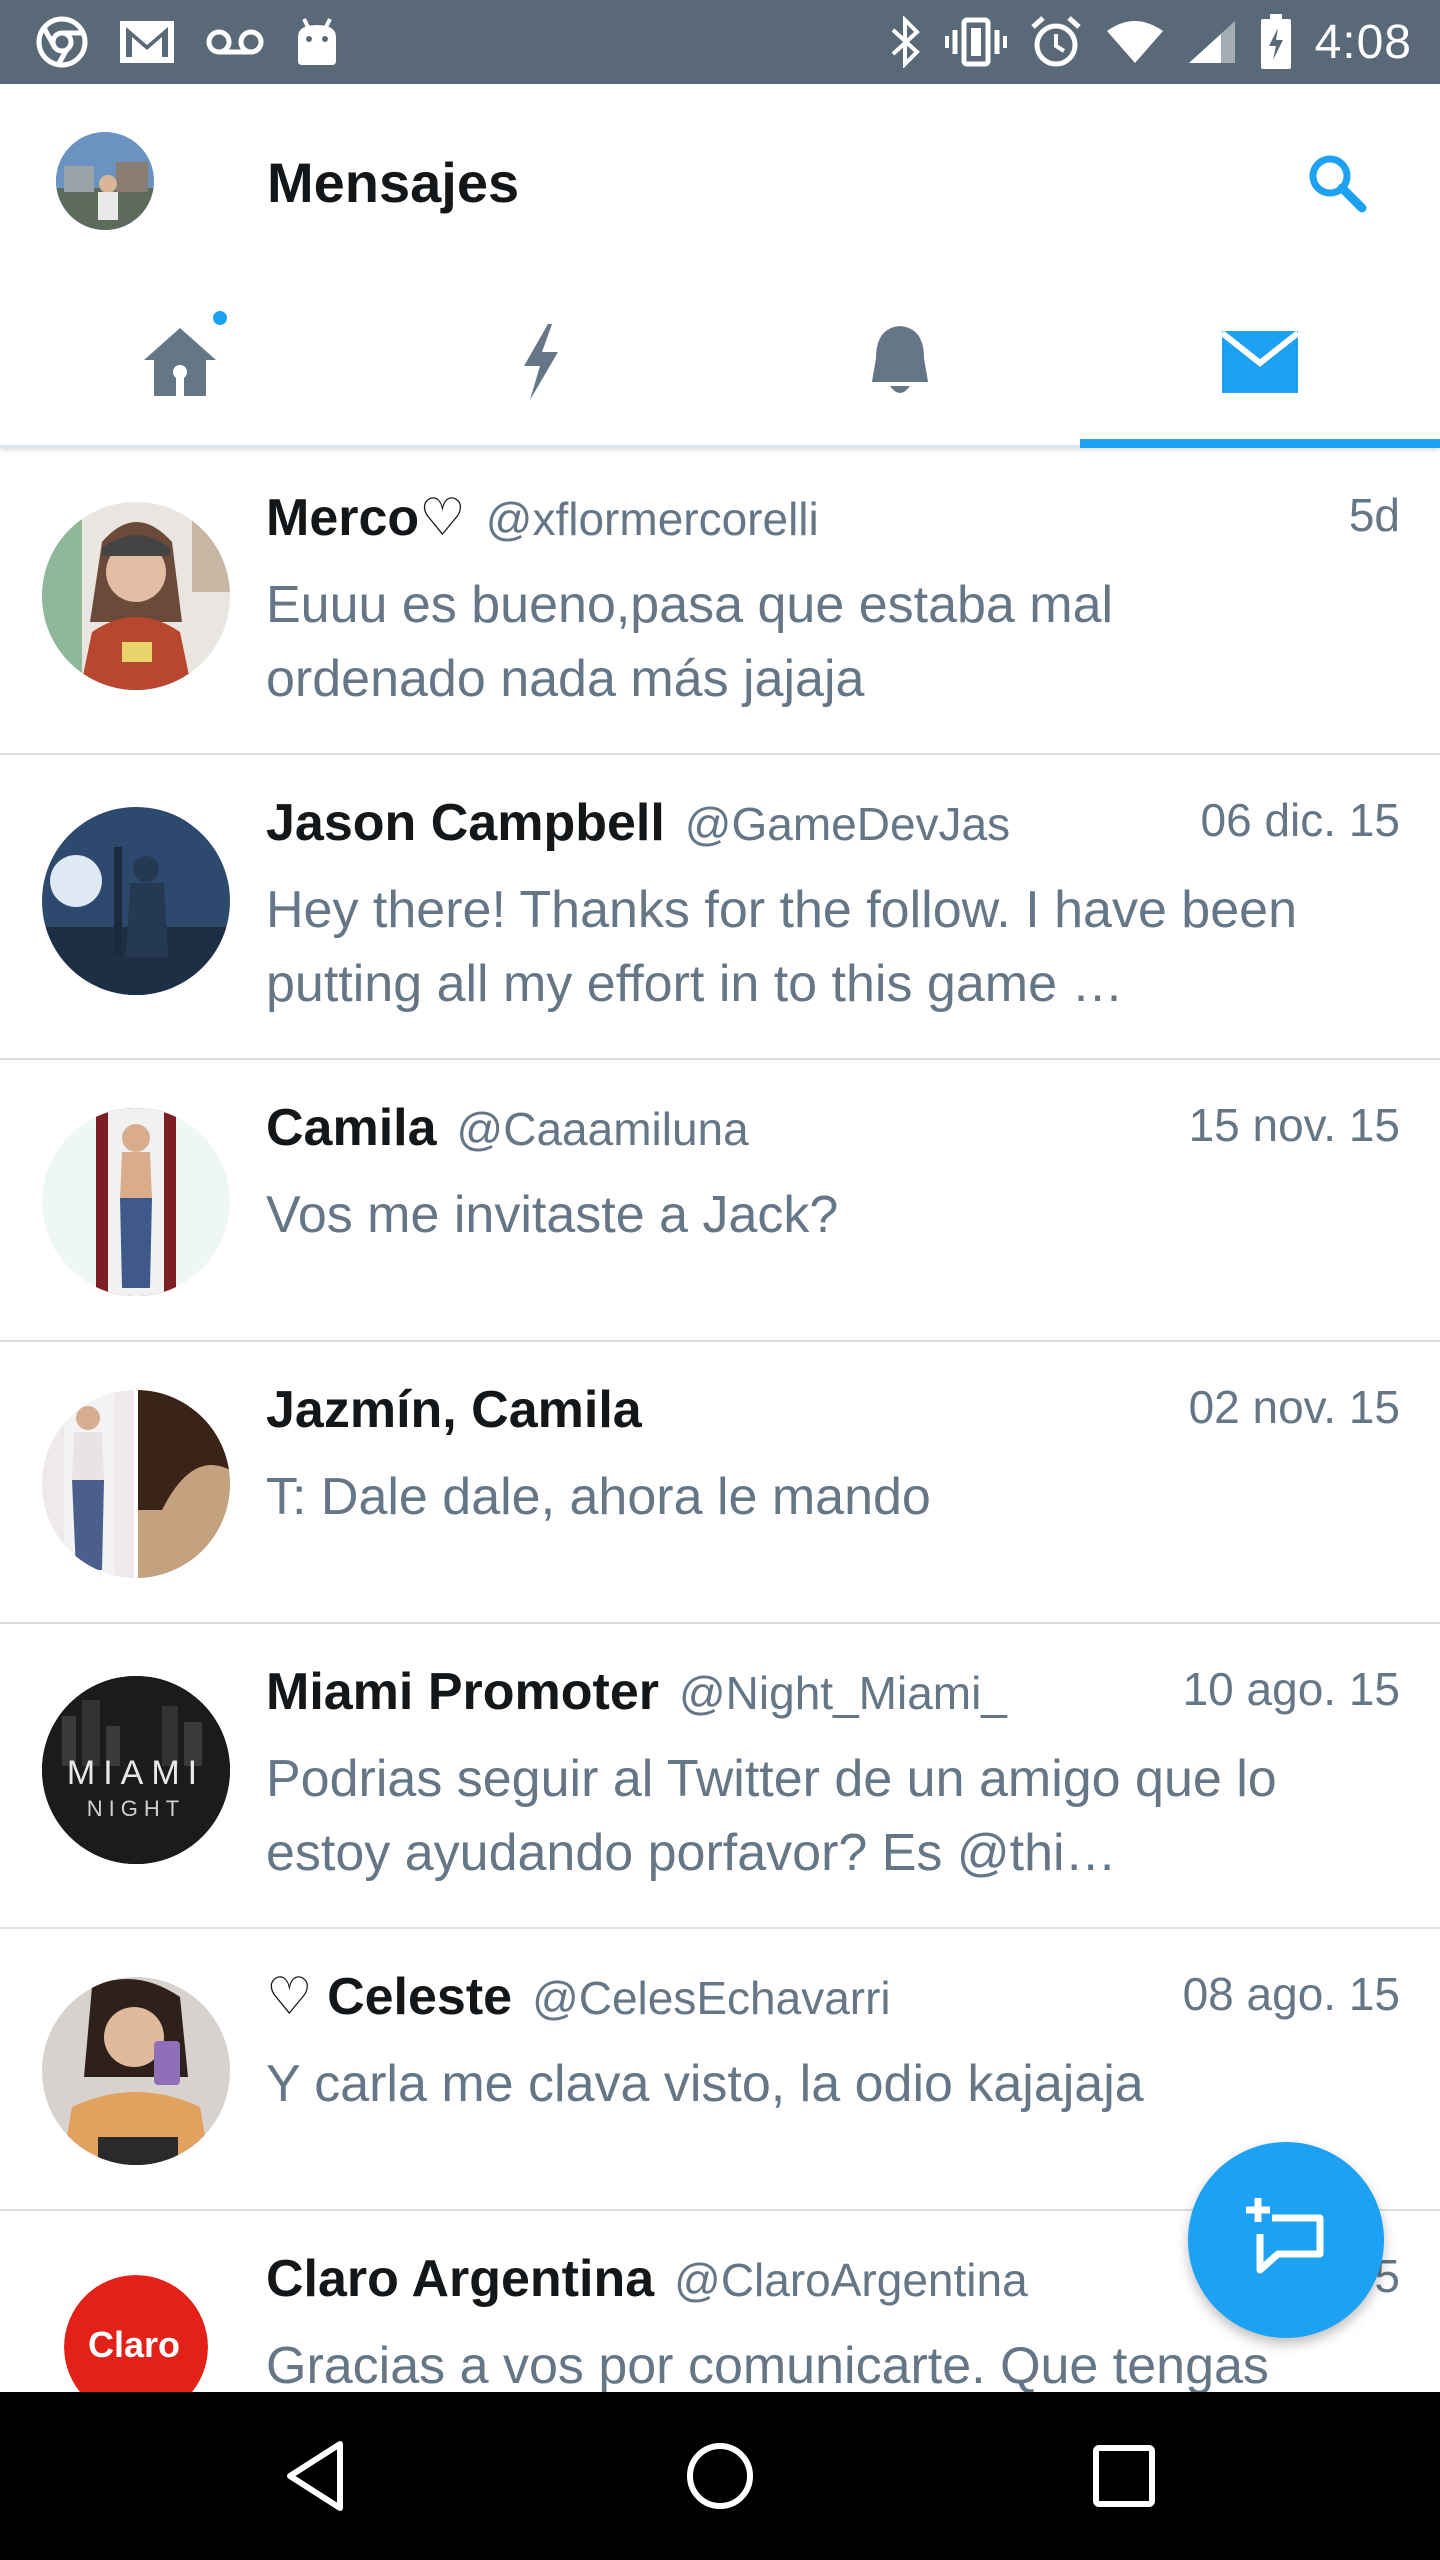  Describe the element at coordinates (598, 1497) in the screenshot. I see `conversation-preview: T: Dale dale, ahora le mando` at that location.